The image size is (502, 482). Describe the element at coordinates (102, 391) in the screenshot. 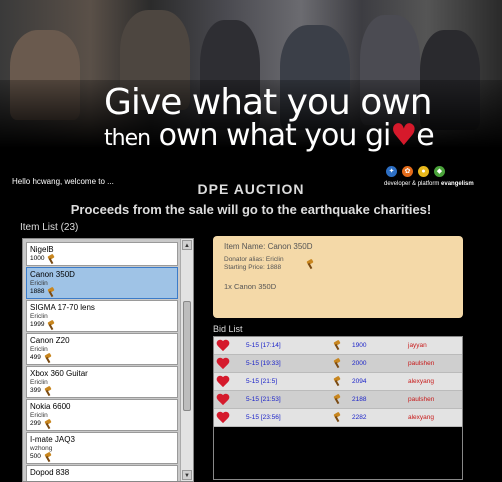

I see `item-price-row: 399` at that location.